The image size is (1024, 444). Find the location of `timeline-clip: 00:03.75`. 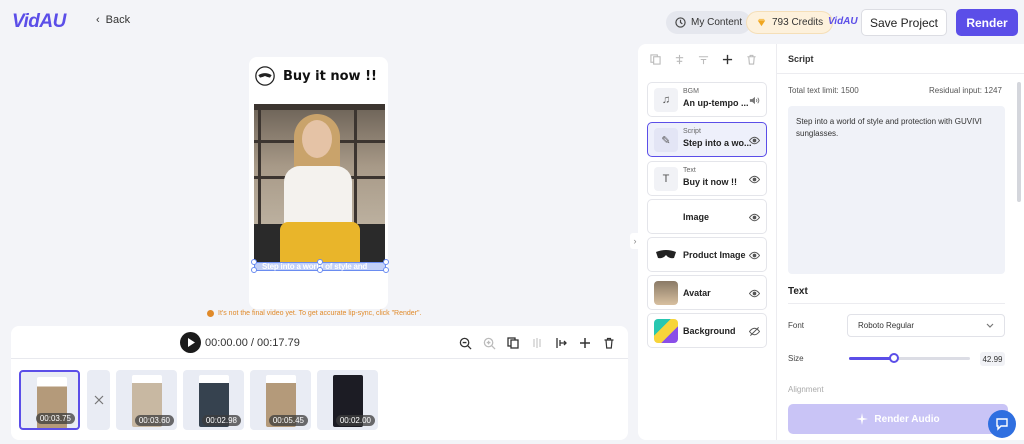

timeline-clip: 00:03.75 is located at coordinates (49, 400).